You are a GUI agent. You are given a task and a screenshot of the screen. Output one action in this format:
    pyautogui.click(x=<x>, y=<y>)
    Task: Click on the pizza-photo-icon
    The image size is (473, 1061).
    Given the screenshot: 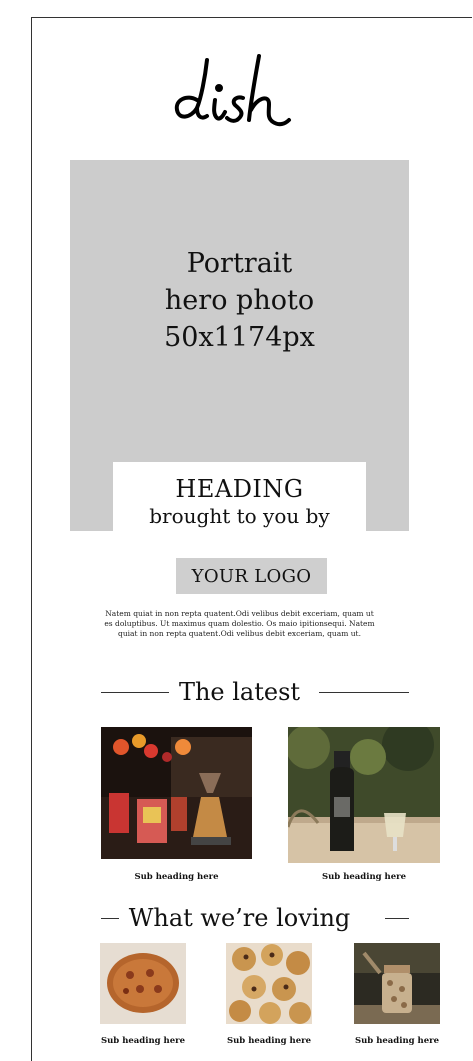 What is the action you would take?
    pyautogui.click(x=143, y=983)
    